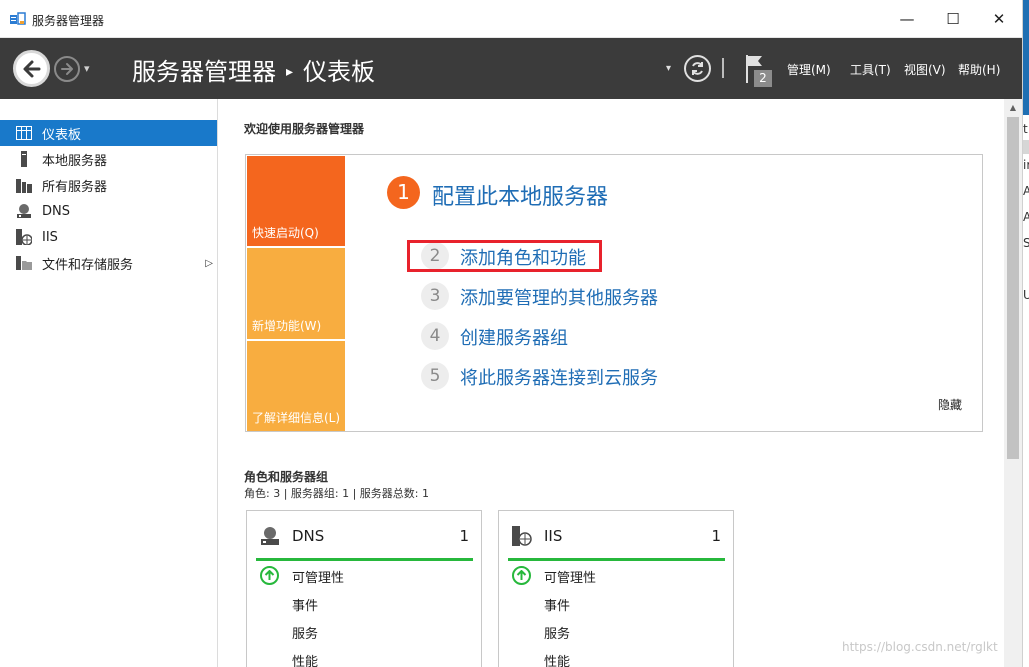  I want to click on tile-label: 了解详细信息(L), so click(296, 418).